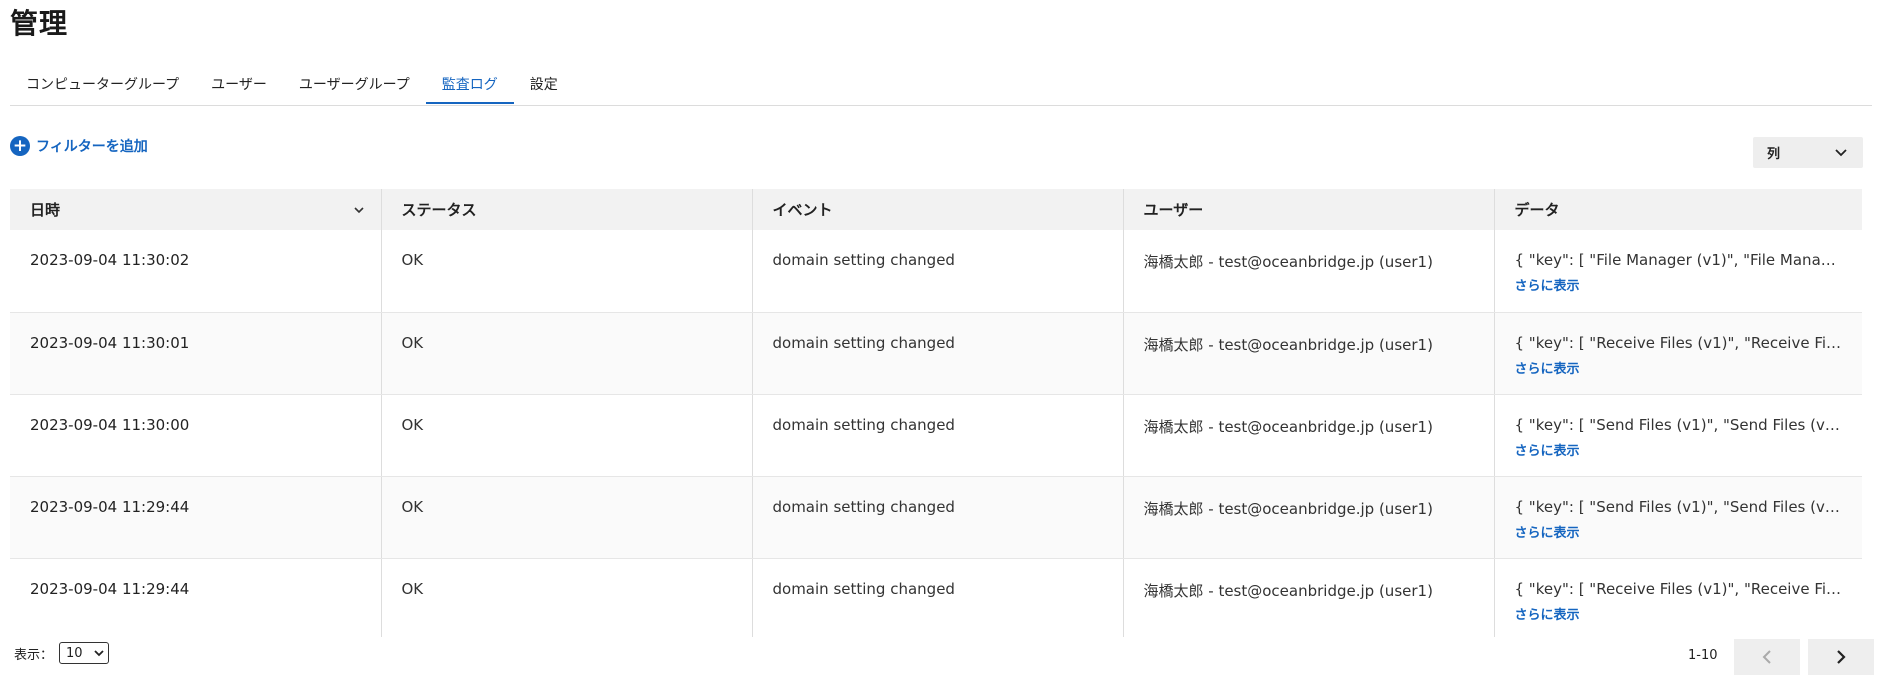  Describe the element at coordinates (1774, 154) in the screenshot. I see `columns-label: 列` at that location.